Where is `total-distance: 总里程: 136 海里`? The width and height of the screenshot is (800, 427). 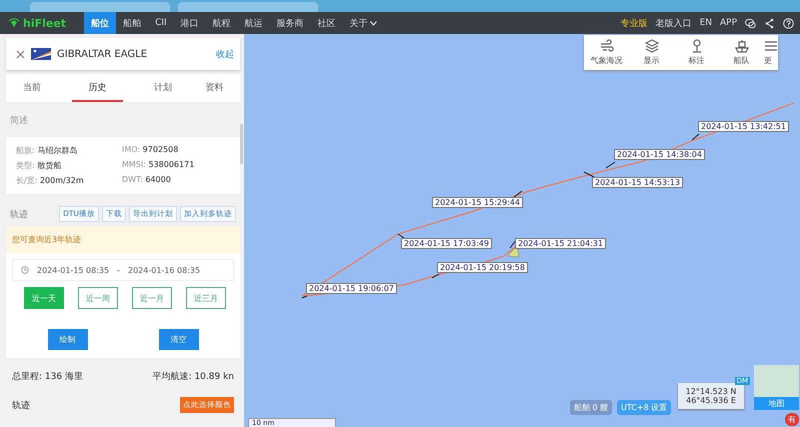
total-distance: 总里程: 136 海里 is located at coordinates (47, 376).